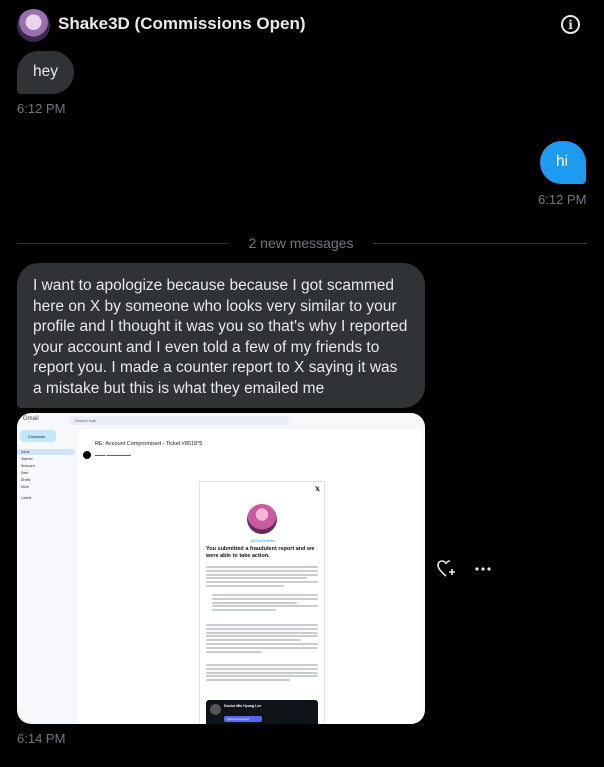 Image resolution: width=604 pixels, height=767 pixels. Describe the element at coordinates (215, 709) in the screenshot. I see `contact-avatar` at that location.